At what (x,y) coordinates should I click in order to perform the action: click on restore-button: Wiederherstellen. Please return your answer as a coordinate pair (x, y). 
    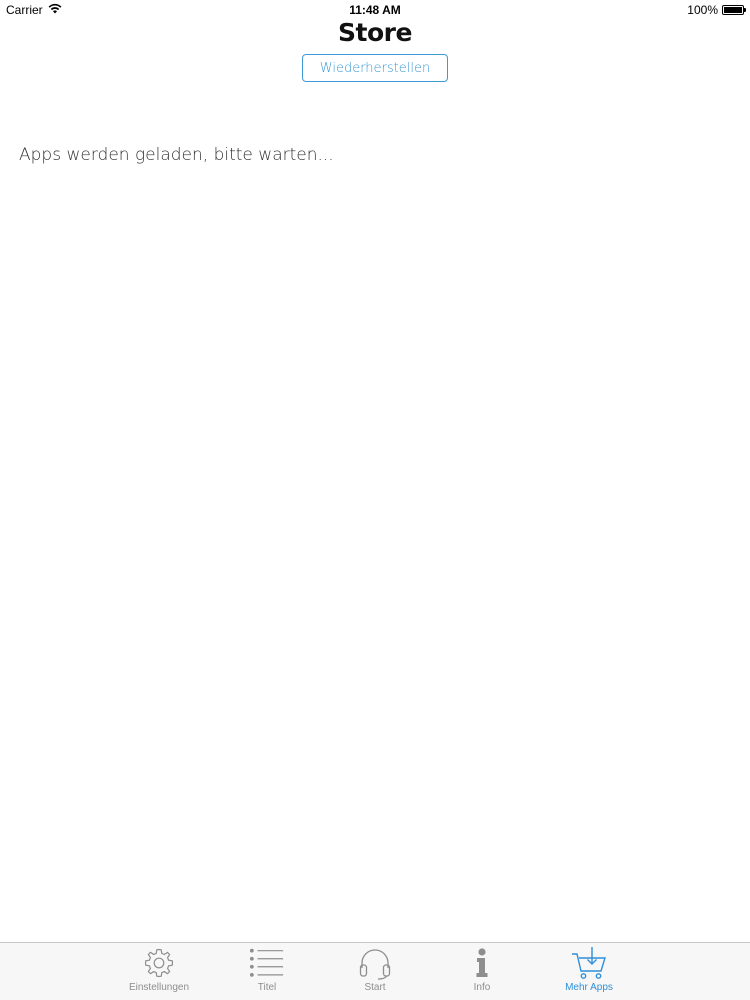
    Looking at the image, I should click on (375, 68).